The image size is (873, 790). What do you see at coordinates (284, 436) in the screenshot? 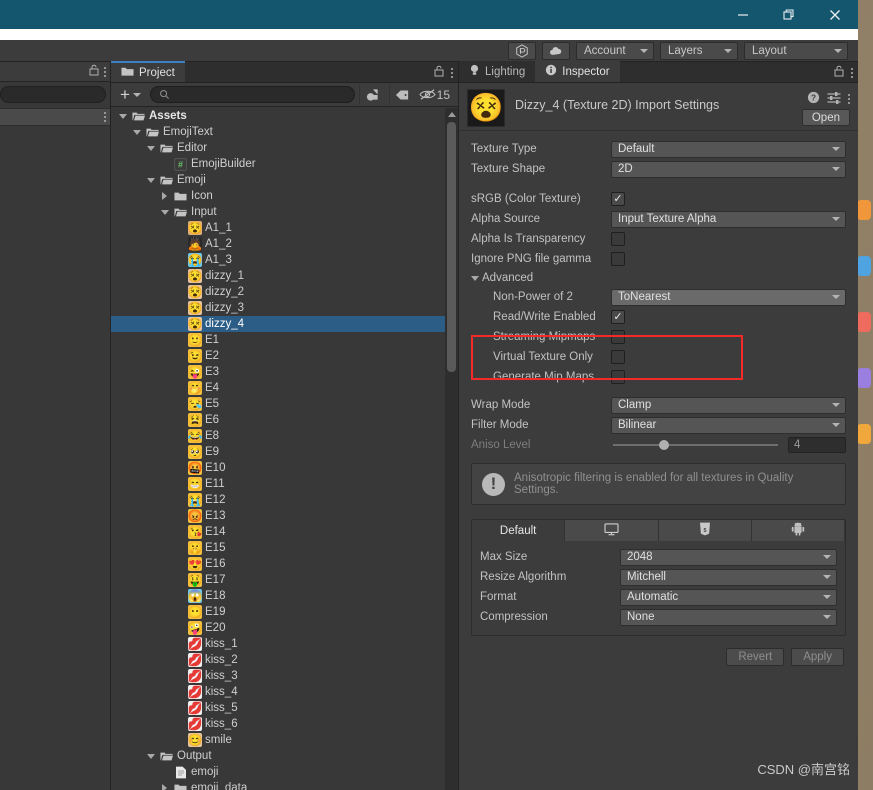
I see `tree-row: 😂 E8` at bounding box center [284, 436].